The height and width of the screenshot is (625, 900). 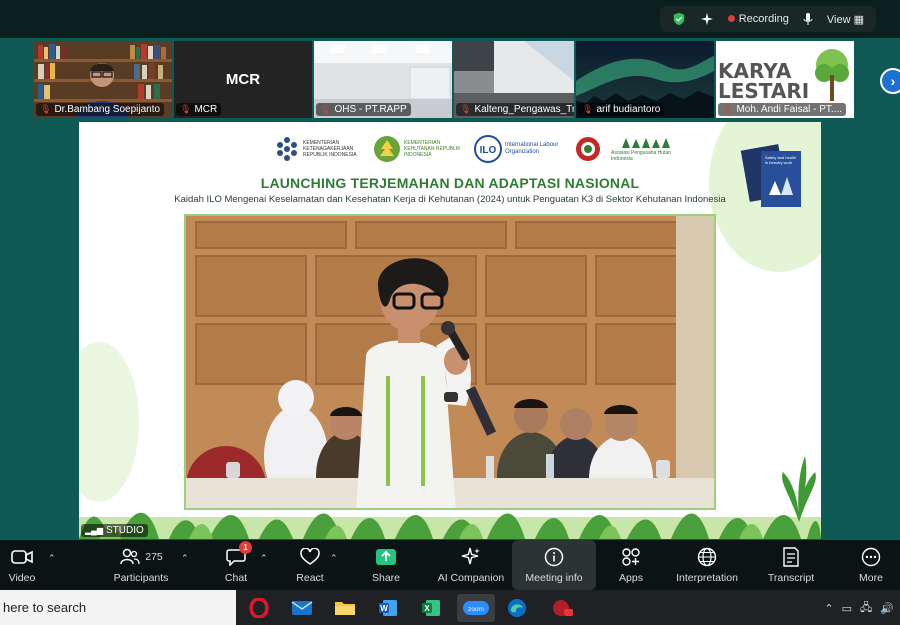 I want to click on info-icon, so click(x=554, y=557).